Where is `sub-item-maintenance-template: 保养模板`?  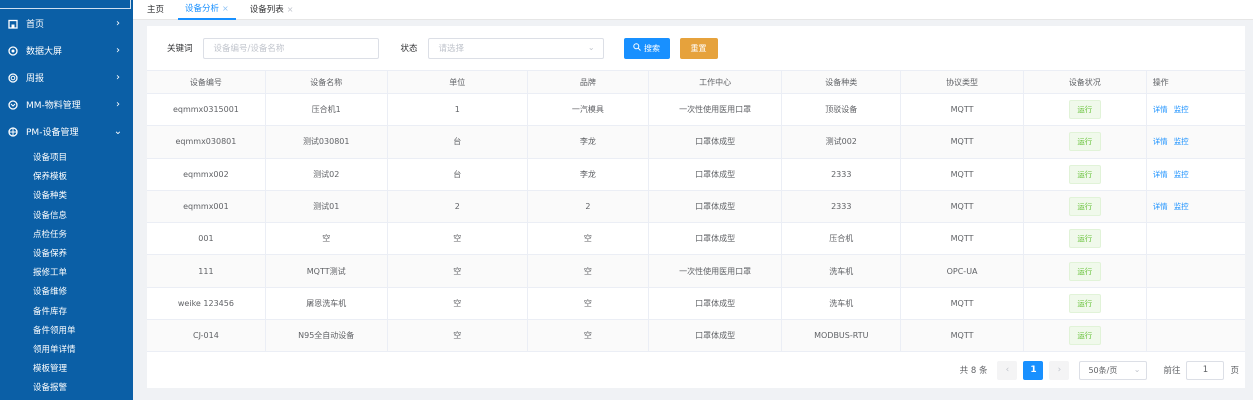 sub-item-maintenance-template: 保养模板 is located at coordinates (66, 177).